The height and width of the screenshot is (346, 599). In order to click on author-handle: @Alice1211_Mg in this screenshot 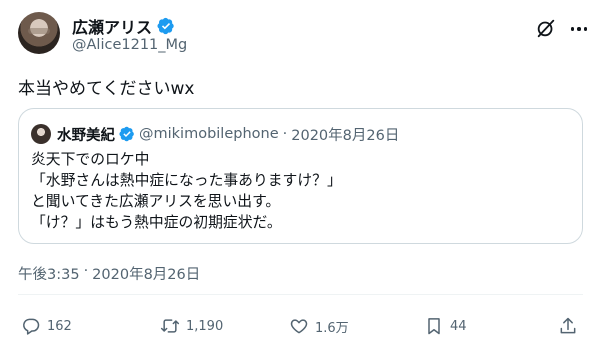, I will do `click(129, 45)`.